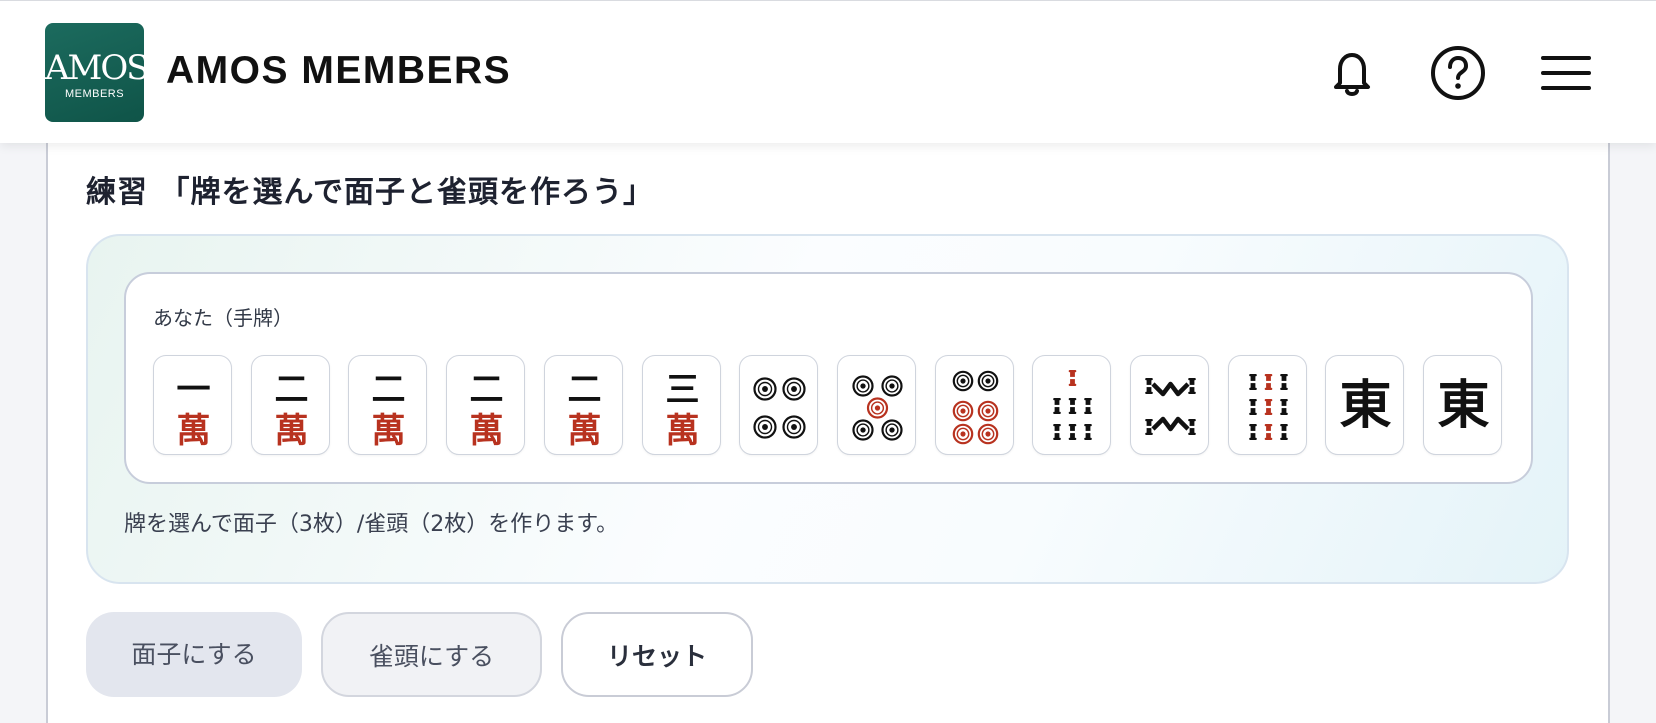 This screenshot has width=1656, height=723. What do you see at coordinates (657, 654) in the screenshot?
I see `reset-button: リセット` at bounding box center [657, 654].